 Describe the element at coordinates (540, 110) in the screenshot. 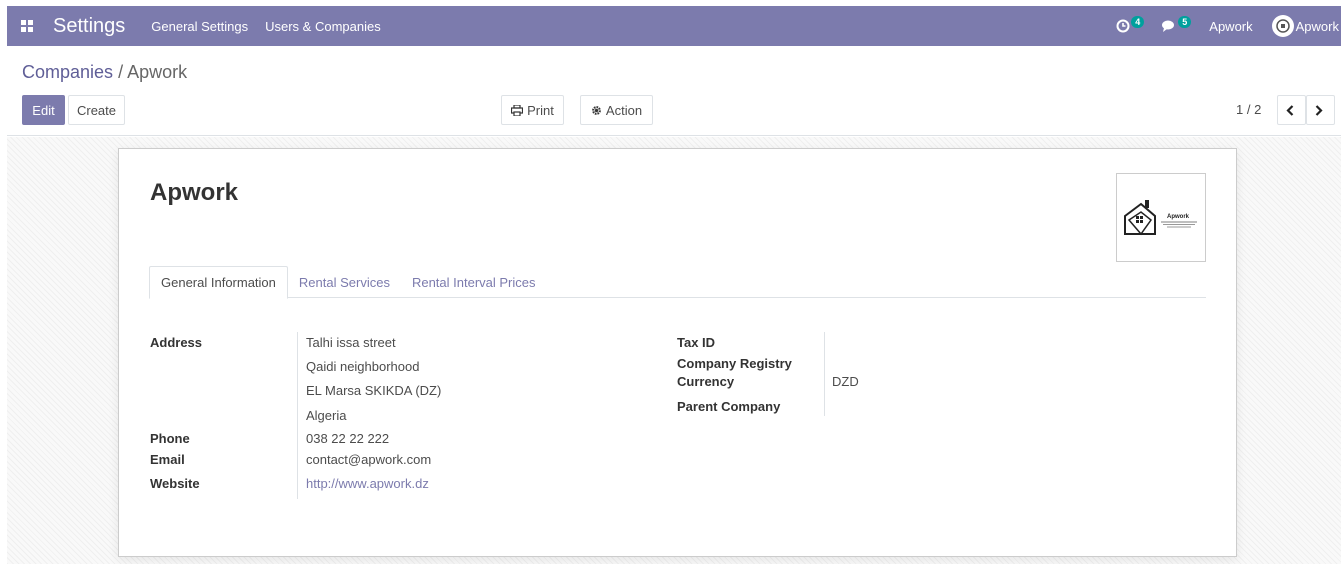

I see `print-label: Print` at that location.